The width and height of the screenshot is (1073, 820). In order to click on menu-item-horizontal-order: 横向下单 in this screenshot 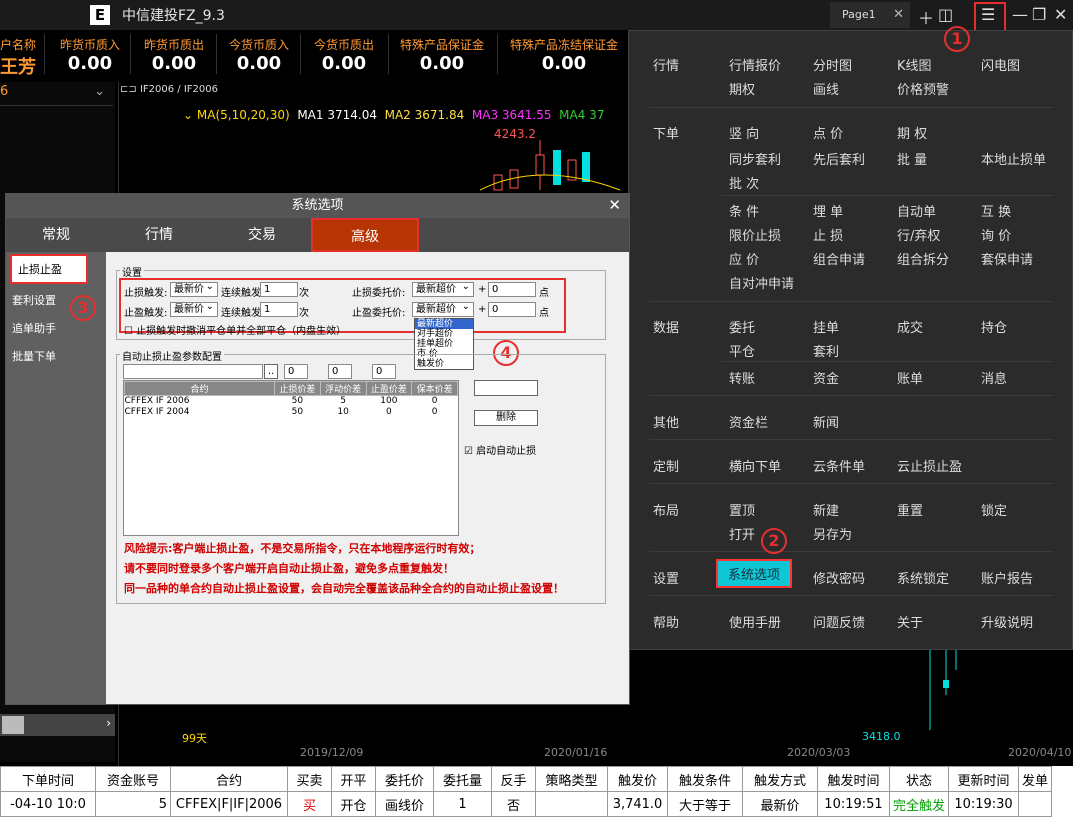, I will do `click(755, 465)`.